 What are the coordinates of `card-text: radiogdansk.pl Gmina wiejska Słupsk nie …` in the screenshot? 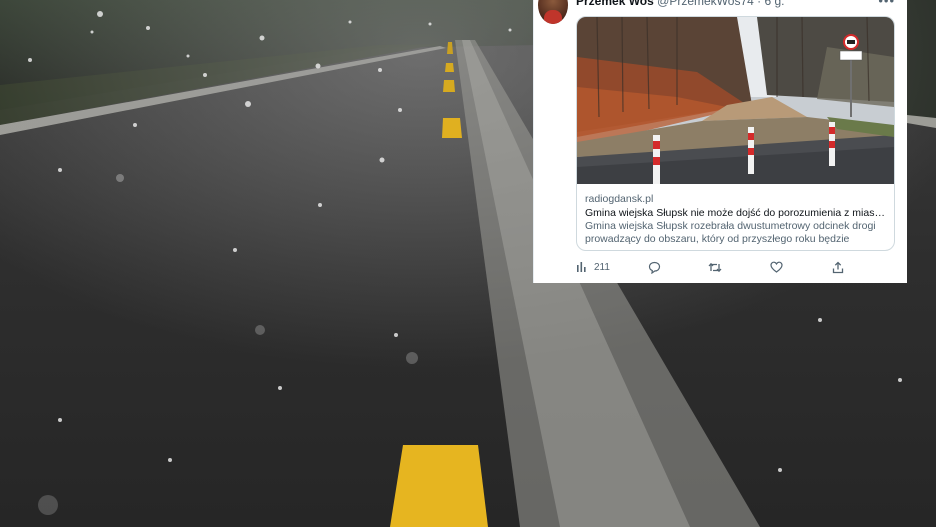 It's located at (736, 219).